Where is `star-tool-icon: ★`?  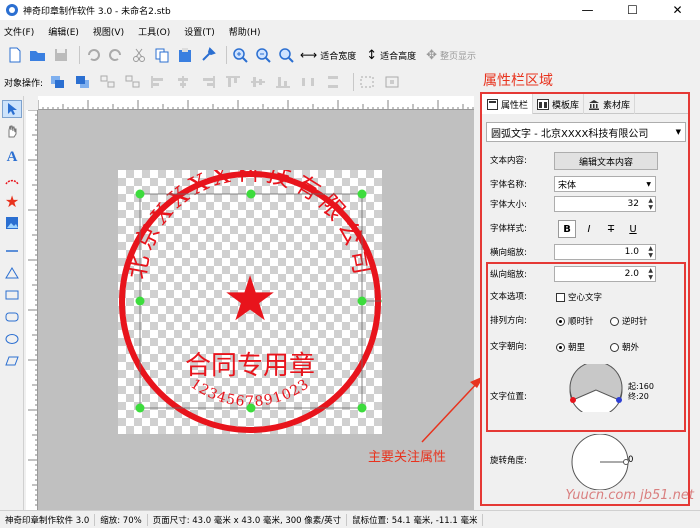 star-tool-icon: ★ is located at coordinates (12, 201).